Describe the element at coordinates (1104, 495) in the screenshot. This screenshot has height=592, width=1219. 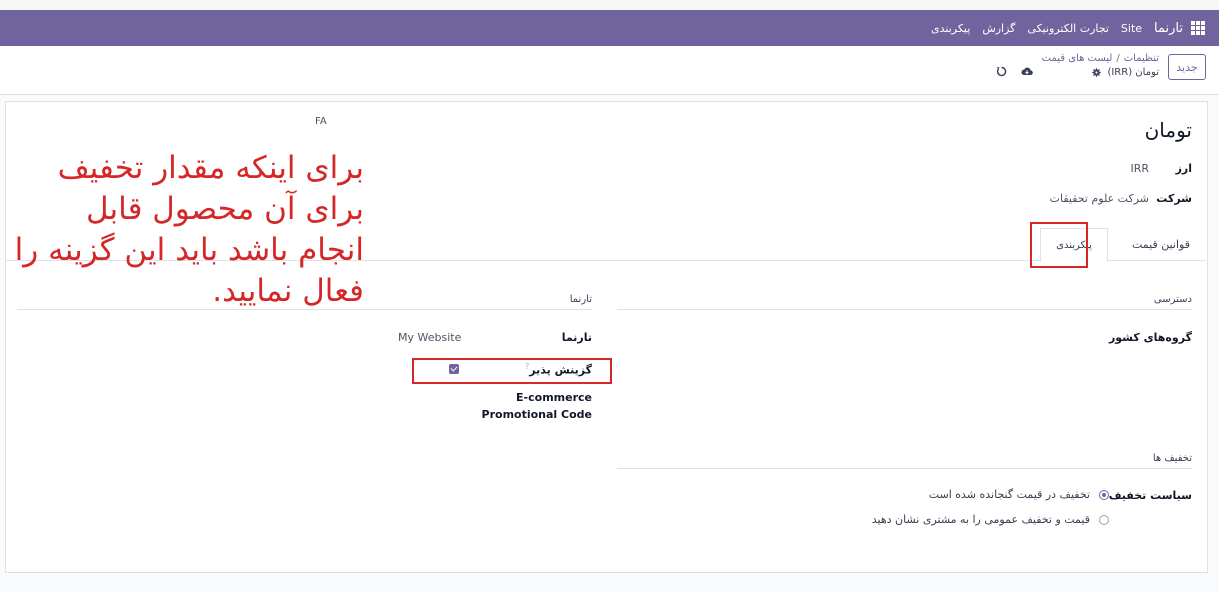
I see `discount-option-included-radio` at that location.